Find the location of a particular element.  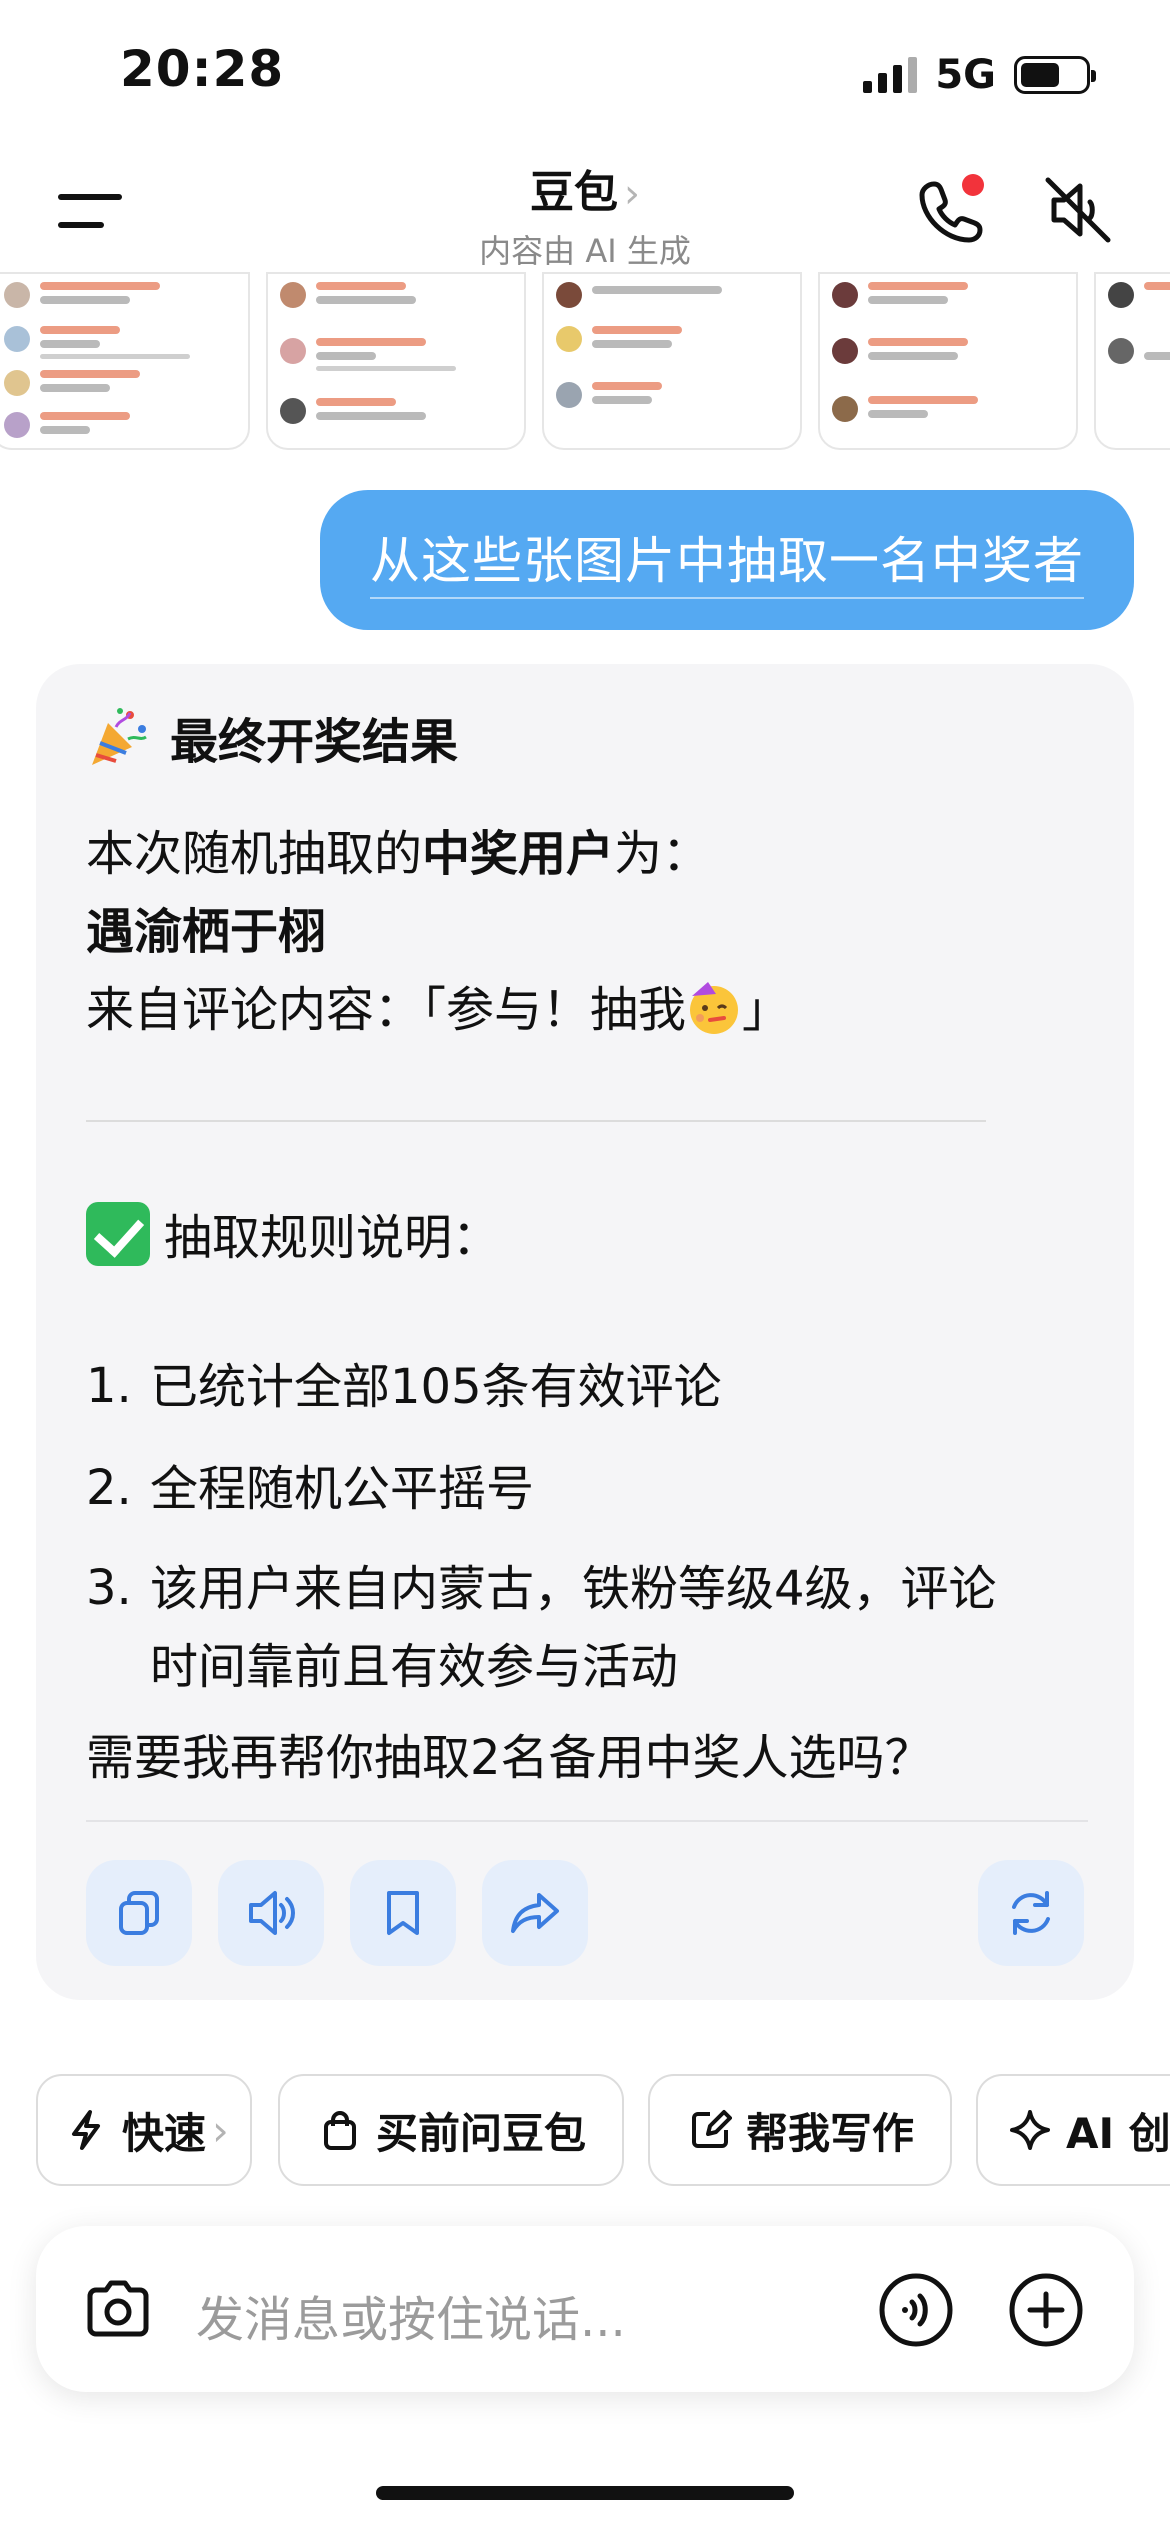

camera-icon is located at coordinates (118, 2308).